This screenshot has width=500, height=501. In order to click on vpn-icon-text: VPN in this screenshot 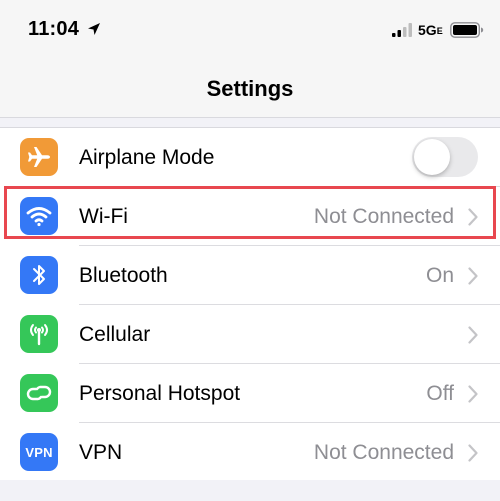, I will do `click(39, 452)`.